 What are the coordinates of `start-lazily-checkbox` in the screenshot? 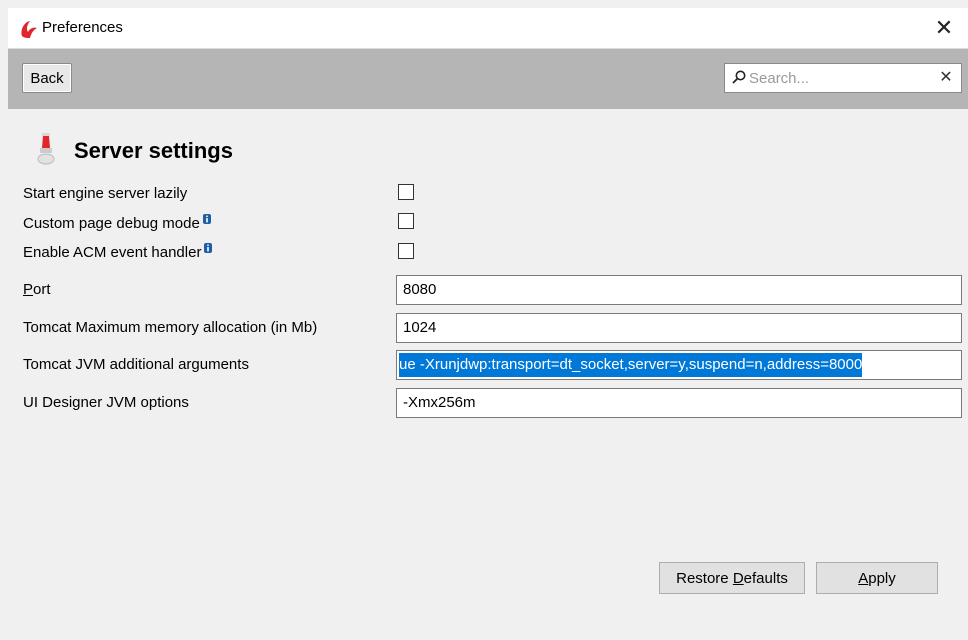 It's located at (406, 192).